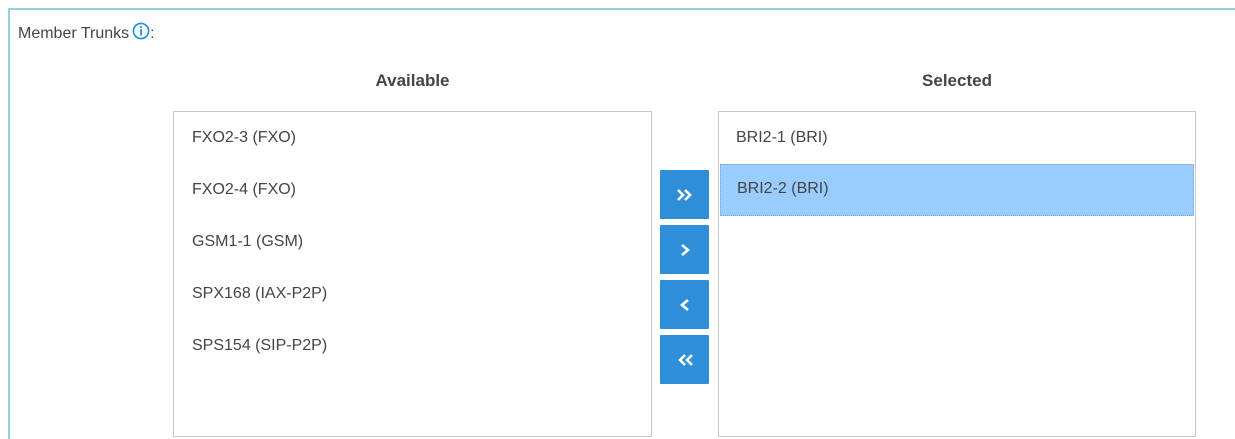 The width and height of the screenshot is (1235, 439). I want to click on double-chevron-right-icon, so click(685, 195).